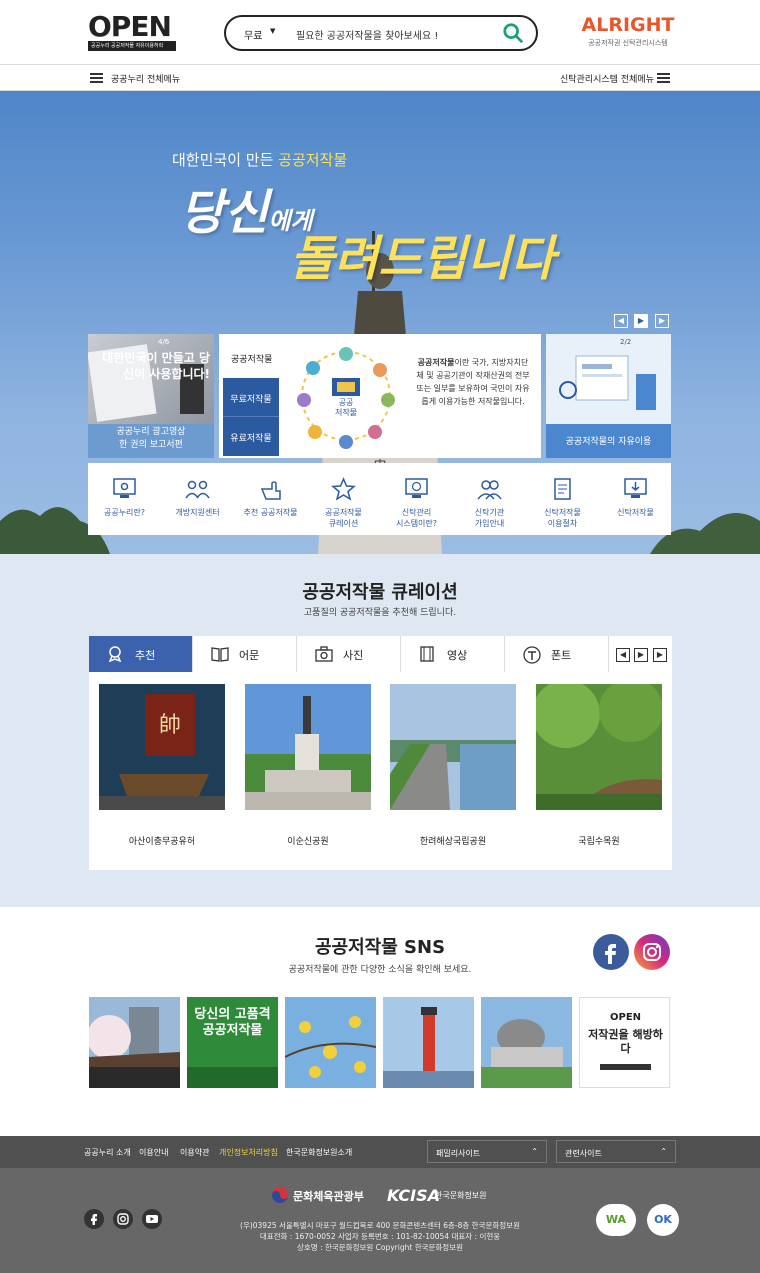  I want to click on open-logo: OPEN 공공누리 공공저작물 자유이용허락, so click(133, 32).